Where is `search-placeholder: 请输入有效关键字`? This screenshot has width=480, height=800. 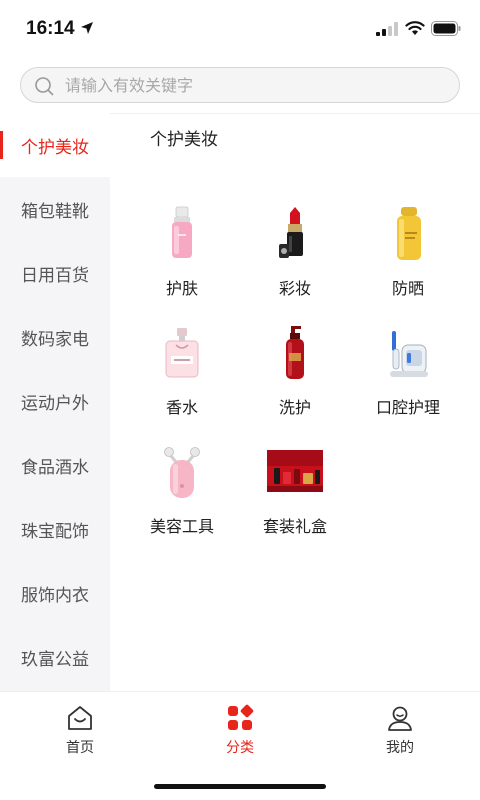
search-placeholder: 请输入有效关键字 is located at coordinates (129, 85).